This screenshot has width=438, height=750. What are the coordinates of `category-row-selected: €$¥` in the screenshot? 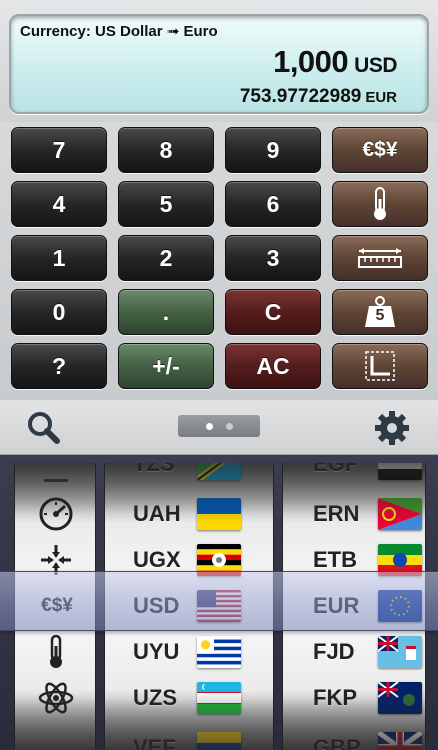 It's located at (55, 606).